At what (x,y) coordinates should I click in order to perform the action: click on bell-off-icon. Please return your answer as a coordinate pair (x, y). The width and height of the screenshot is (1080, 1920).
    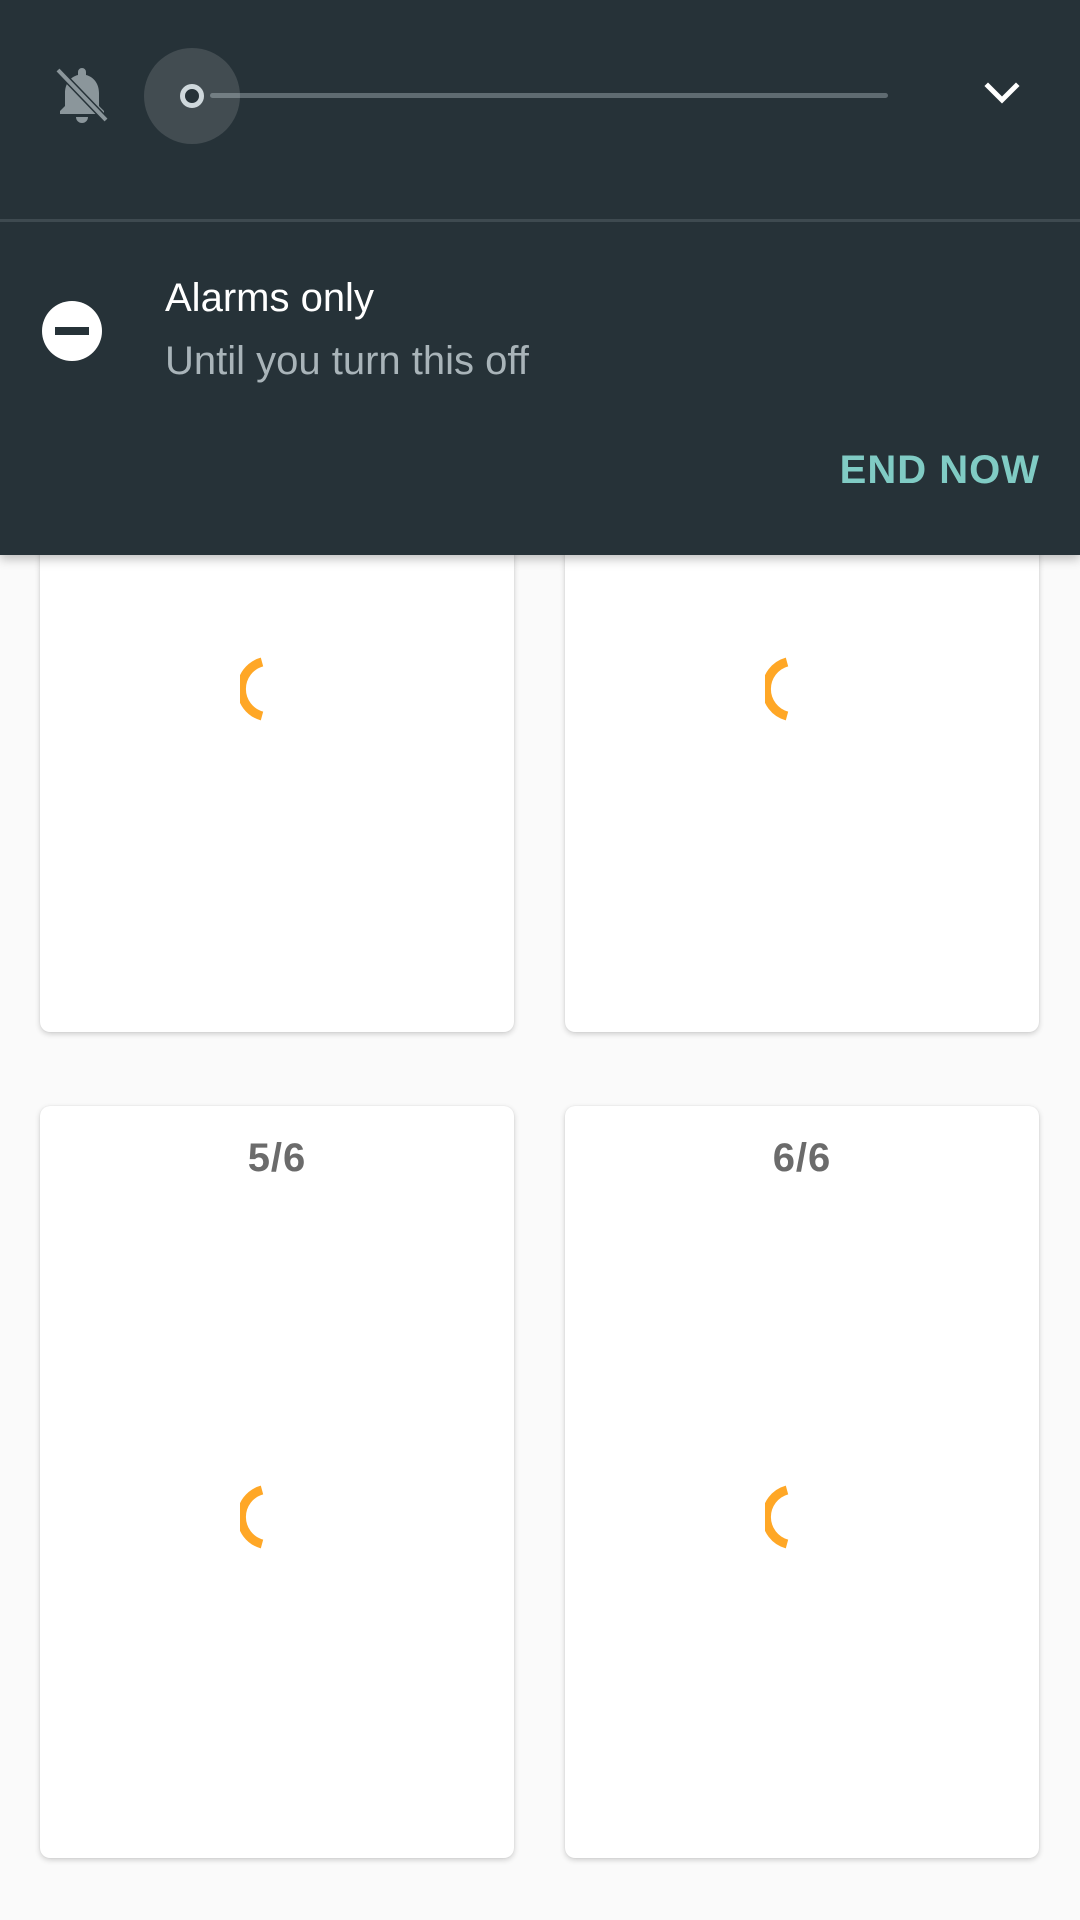
    Looking at the image, I should click on (82, 94).